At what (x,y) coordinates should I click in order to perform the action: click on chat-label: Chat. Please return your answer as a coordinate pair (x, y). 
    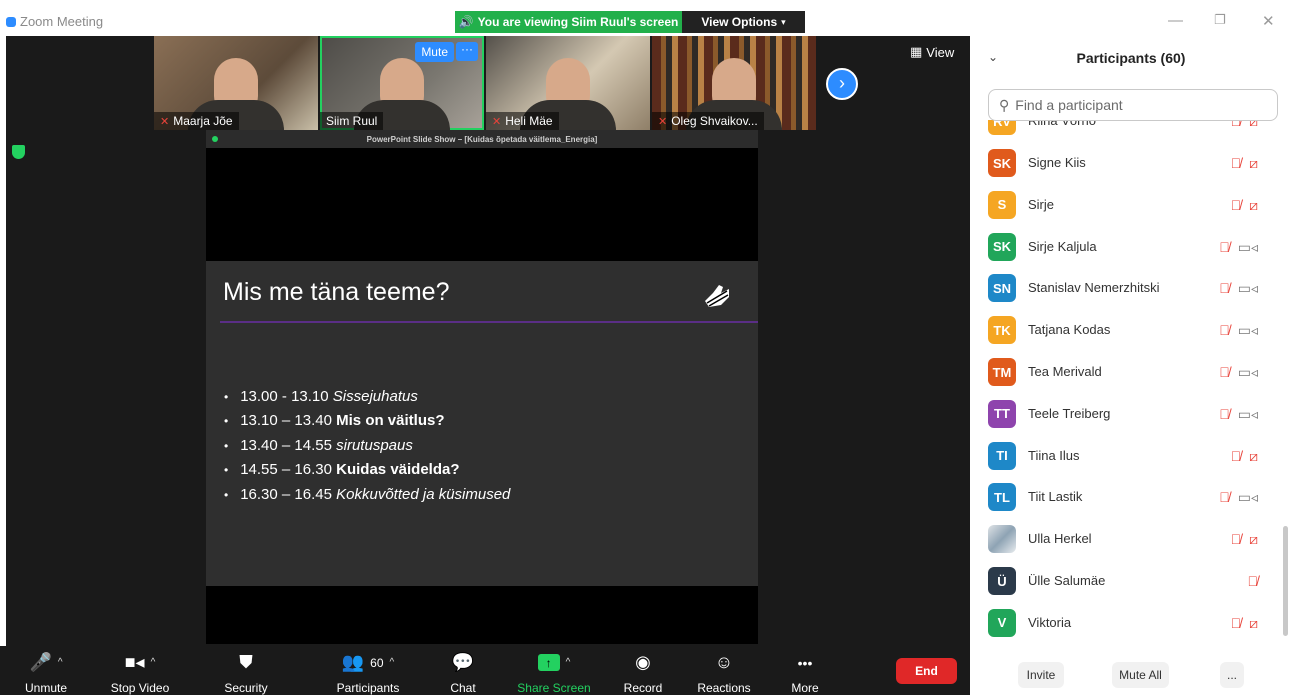
    Looking at the image, I should click on (463, 688).